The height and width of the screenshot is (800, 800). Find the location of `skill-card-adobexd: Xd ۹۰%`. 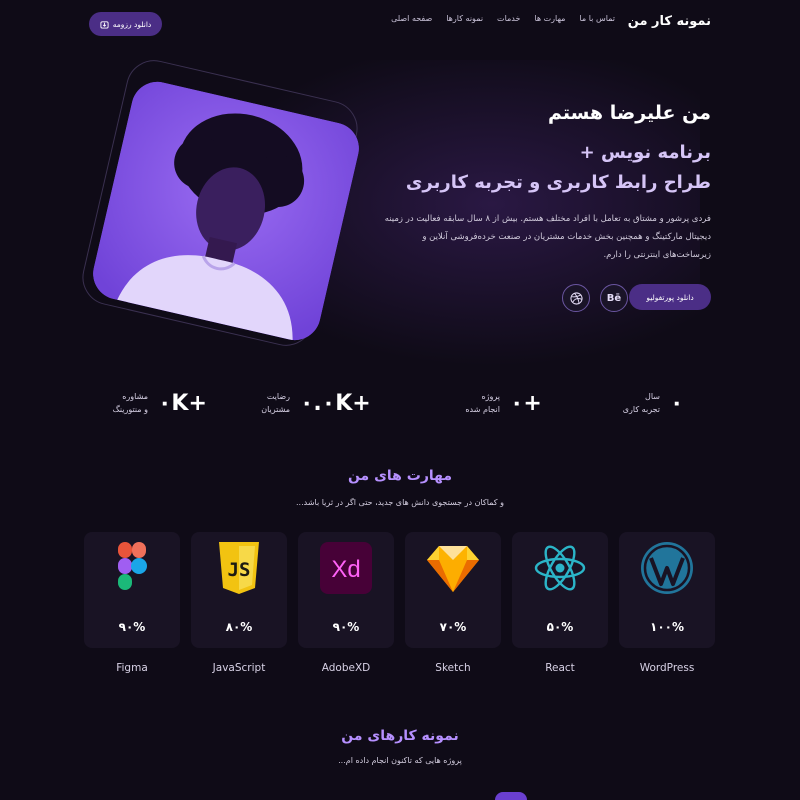

skill-card-adobexd: Xd ۹۰% is located at coordinates (346, 590).